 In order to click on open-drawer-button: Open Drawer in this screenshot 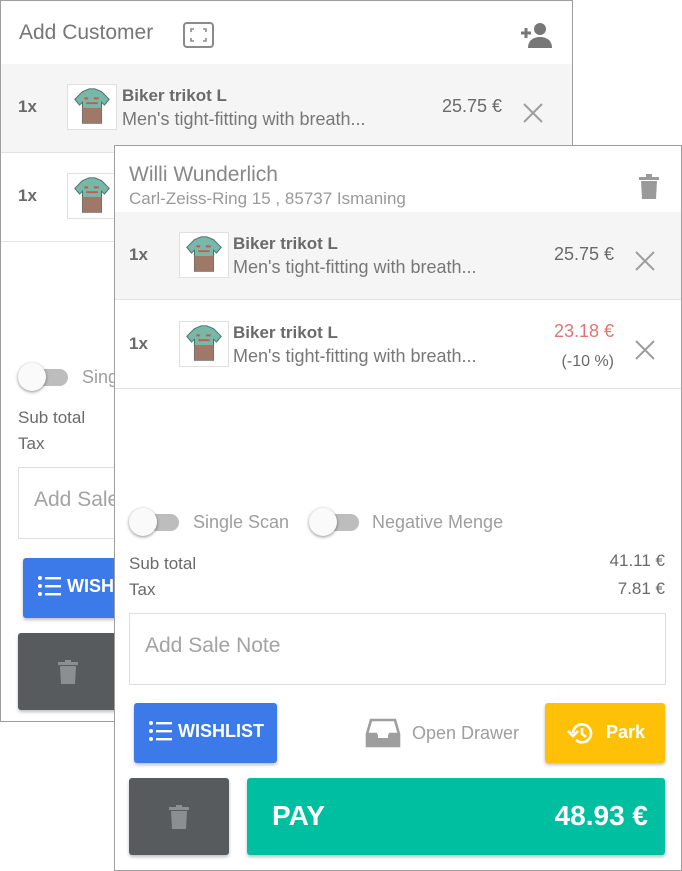, I will do `click(450, 733)`.